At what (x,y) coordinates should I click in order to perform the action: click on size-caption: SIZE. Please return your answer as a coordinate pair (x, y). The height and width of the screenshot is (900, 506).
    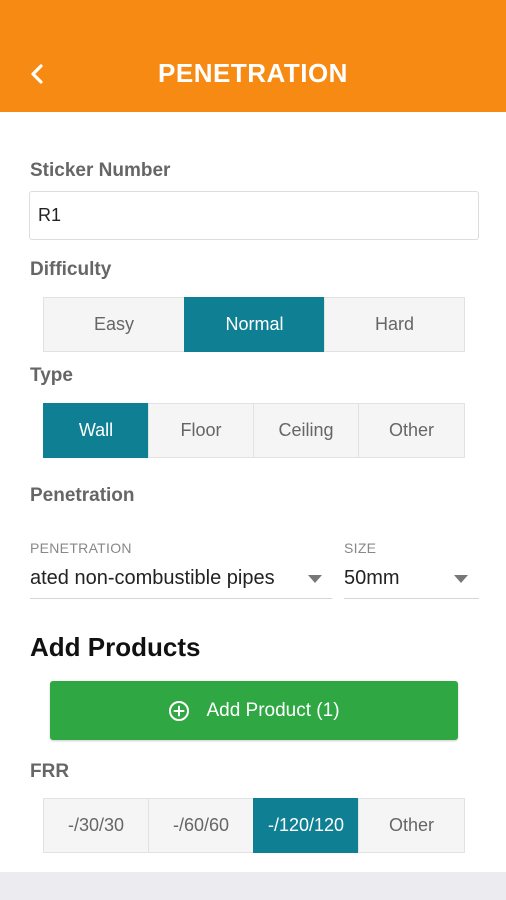
    Looking at the image, I should click on (360, 548).